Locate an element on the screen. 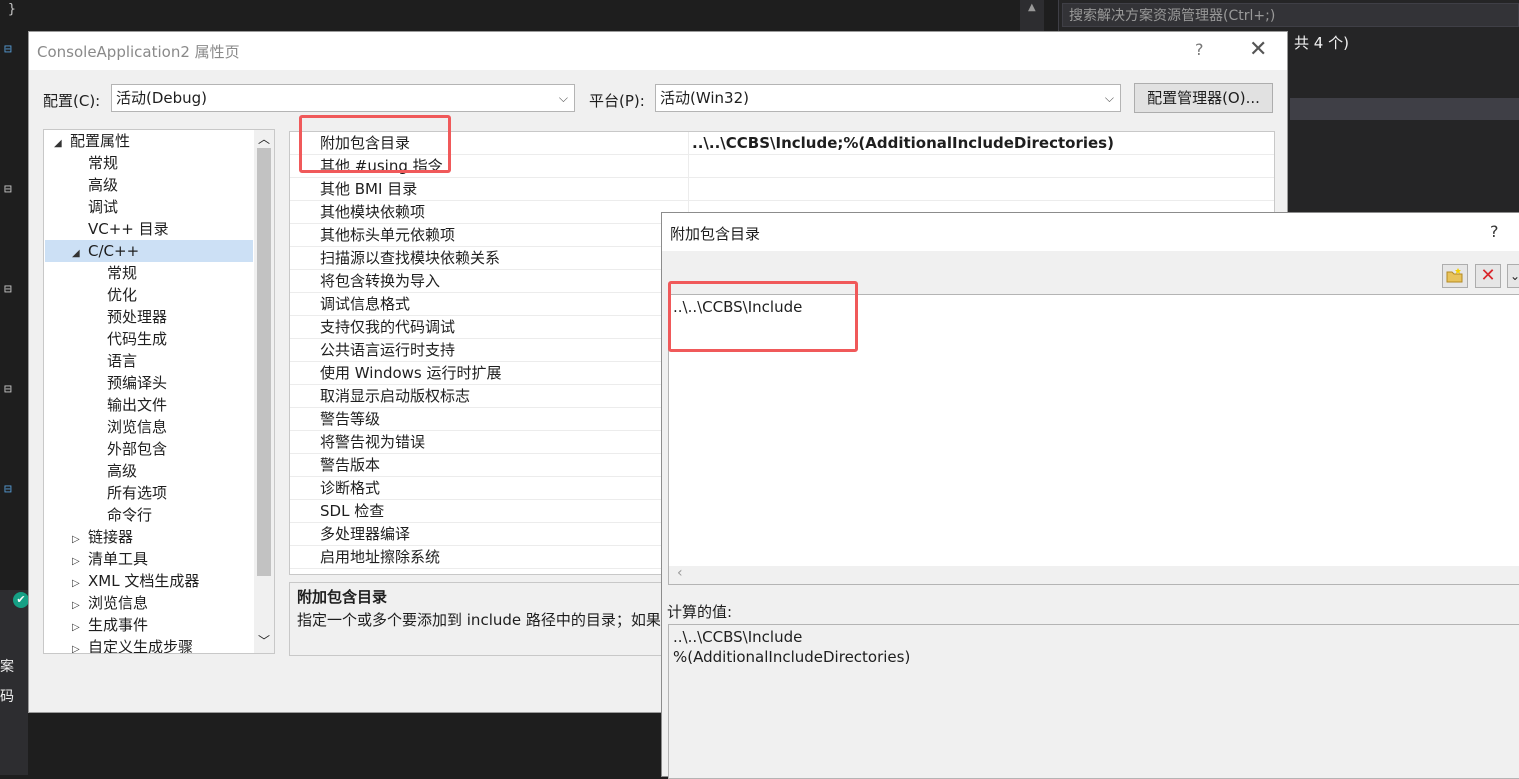 The width and height of the screenshot is (1519, 779). tree-item-label: 预处理器 is located at coordinates (137, 317).